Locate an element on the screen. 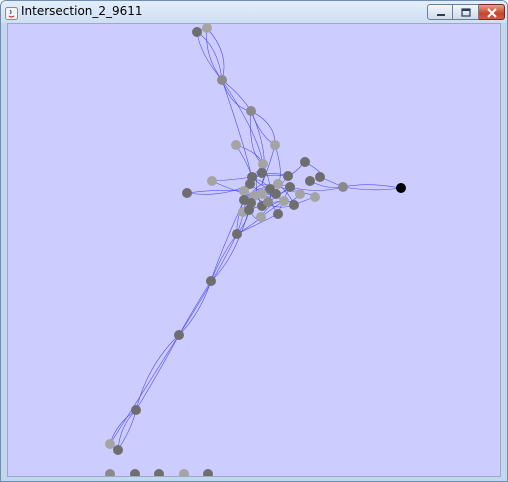 The width and height of the screenshot is (508, 482). java-app-icon is located at coordinates (11, 12).